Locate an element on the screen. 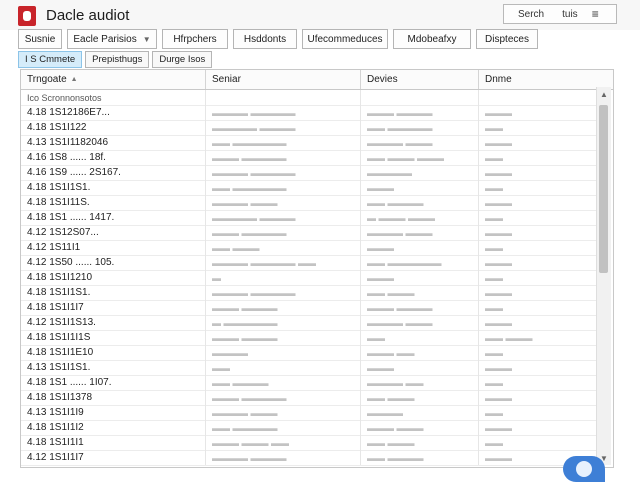  menu-icon: ≡ is located at coordinates (595, 14).